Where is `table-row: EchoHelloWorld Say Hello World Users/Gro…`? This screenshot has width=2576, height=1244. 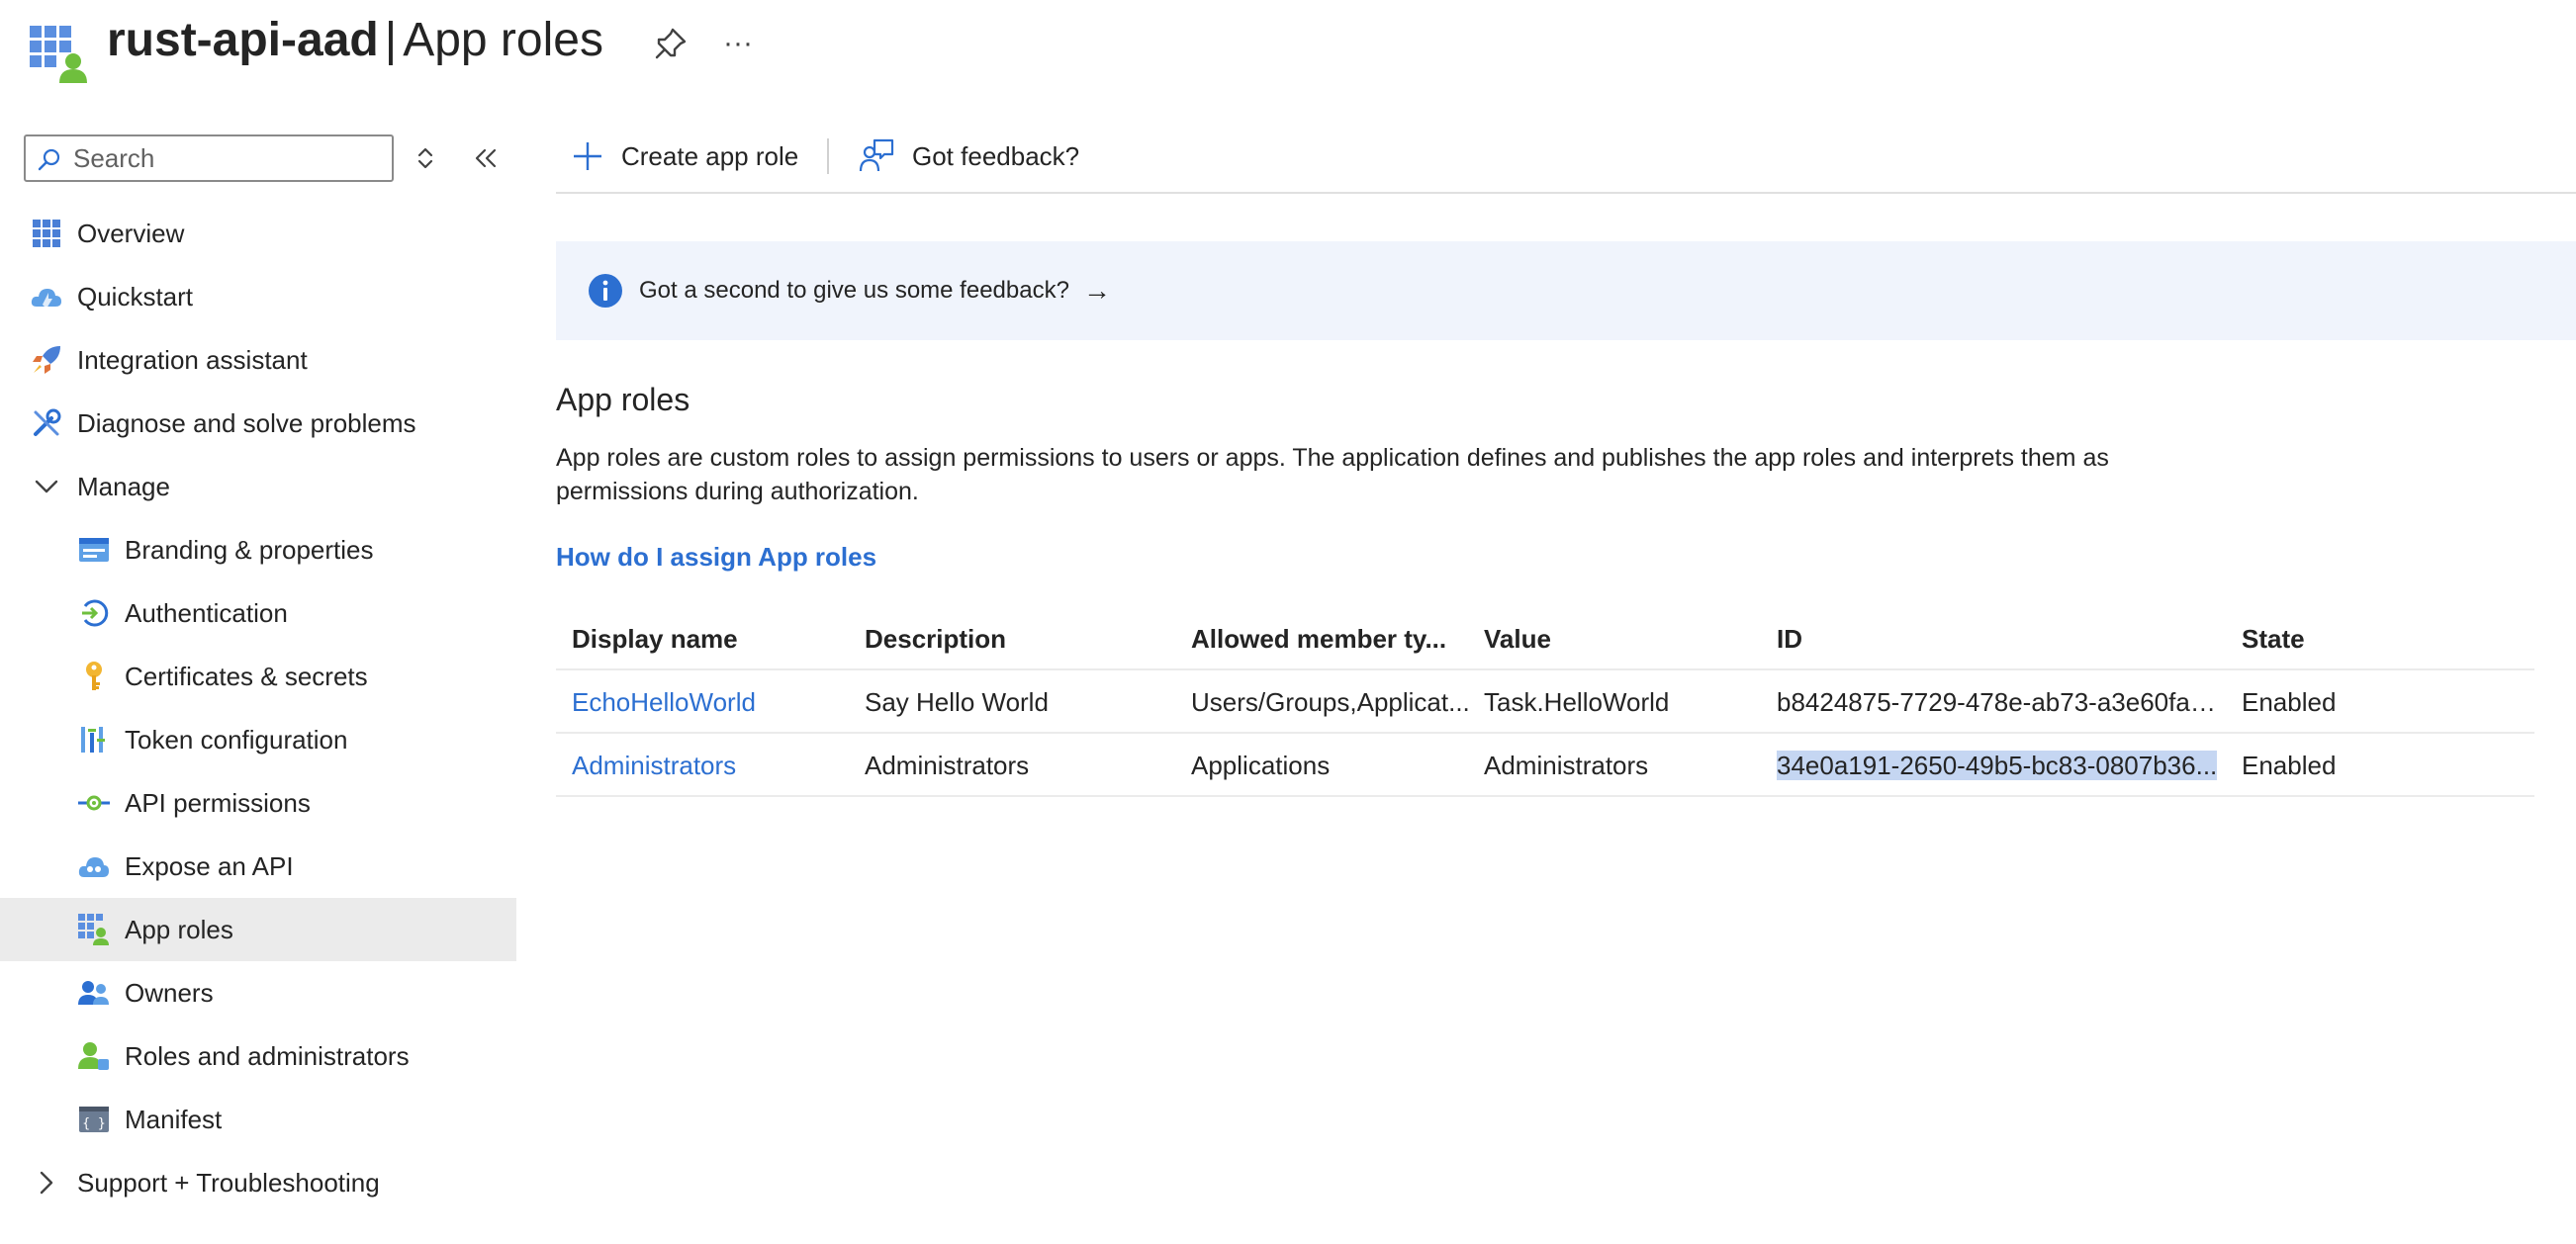
table-row: EchoHelloWorld Say Hello World Users/Gro… is located at coordinates (1545, 702).